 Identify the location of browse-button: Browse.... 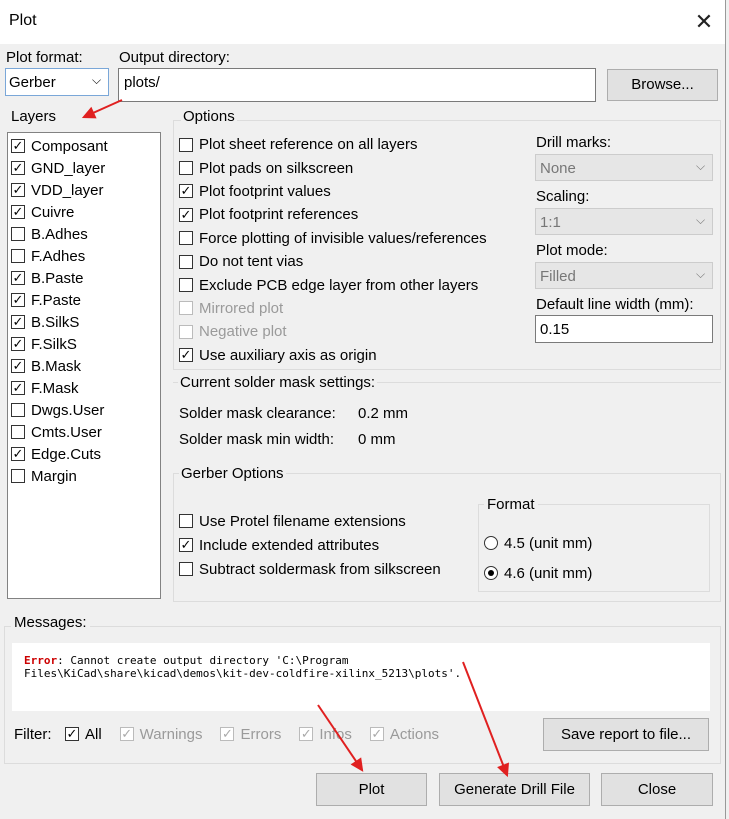
(662, 85).